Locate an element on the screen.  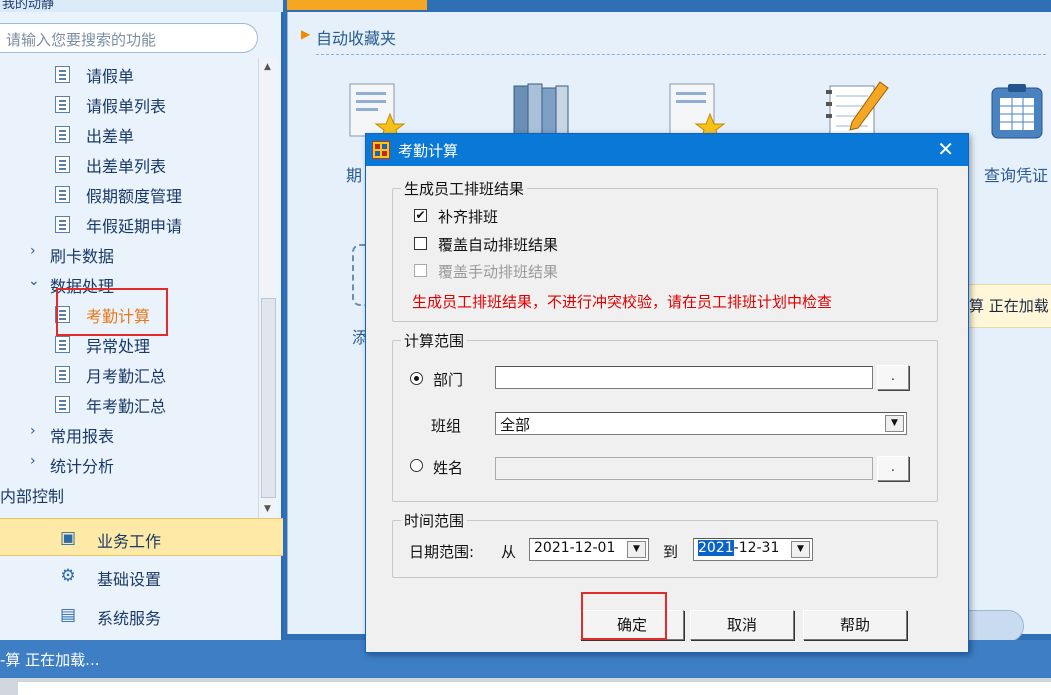
scroll-down-arrow-icon: ▼ is located at coordinates (267, 509).